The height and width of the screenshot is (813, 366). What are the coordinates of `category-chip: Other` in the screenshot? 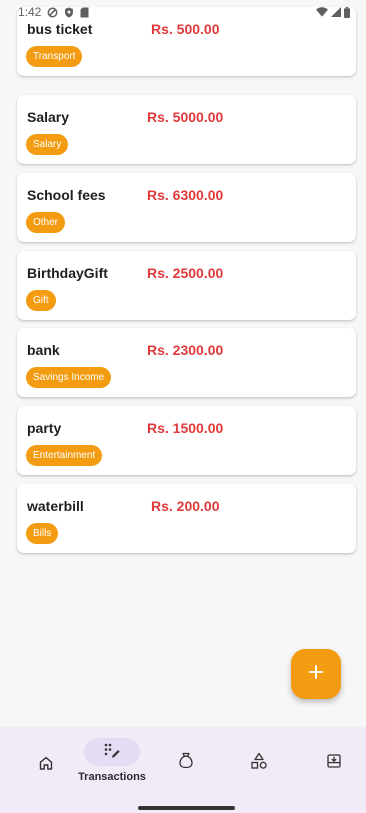 It's located at (46, 222).